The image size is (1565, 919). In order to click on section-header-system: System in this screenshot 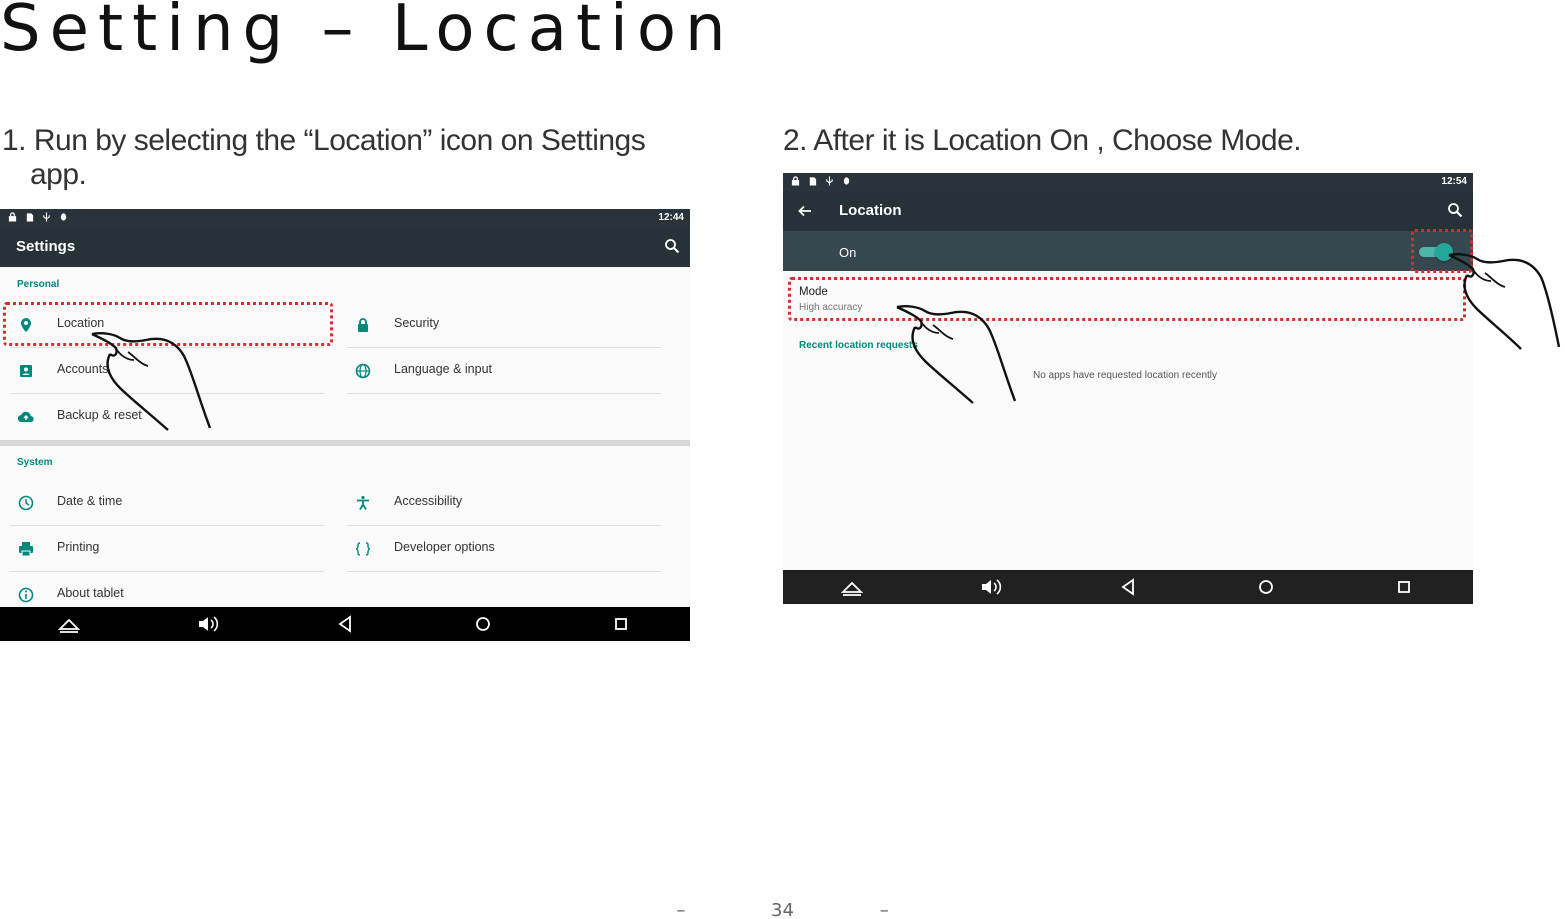, I will do `click(35, 462)`.